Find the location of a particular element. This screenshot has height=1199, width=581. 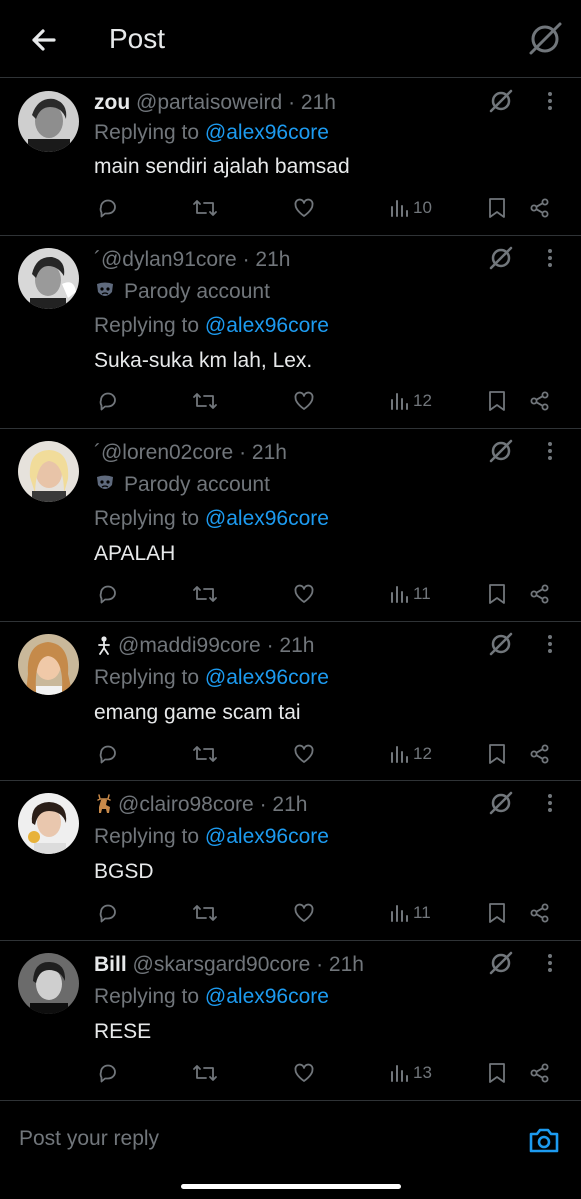

user-handle: ´@loren02core is located at coordinates (163, 452).